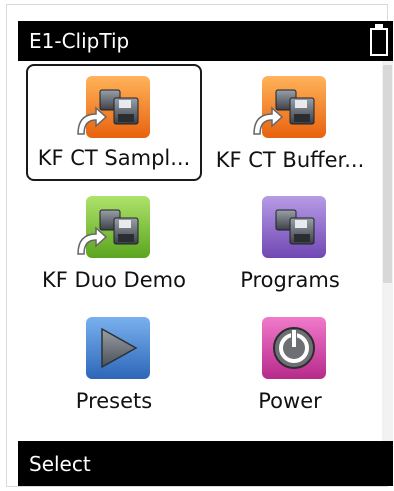 The width and height of the screenshot is (394, 491). Describe the element at coordinates (114, 227) in the screenshot. I see `green-floppy-shortcut-icon` at that location.